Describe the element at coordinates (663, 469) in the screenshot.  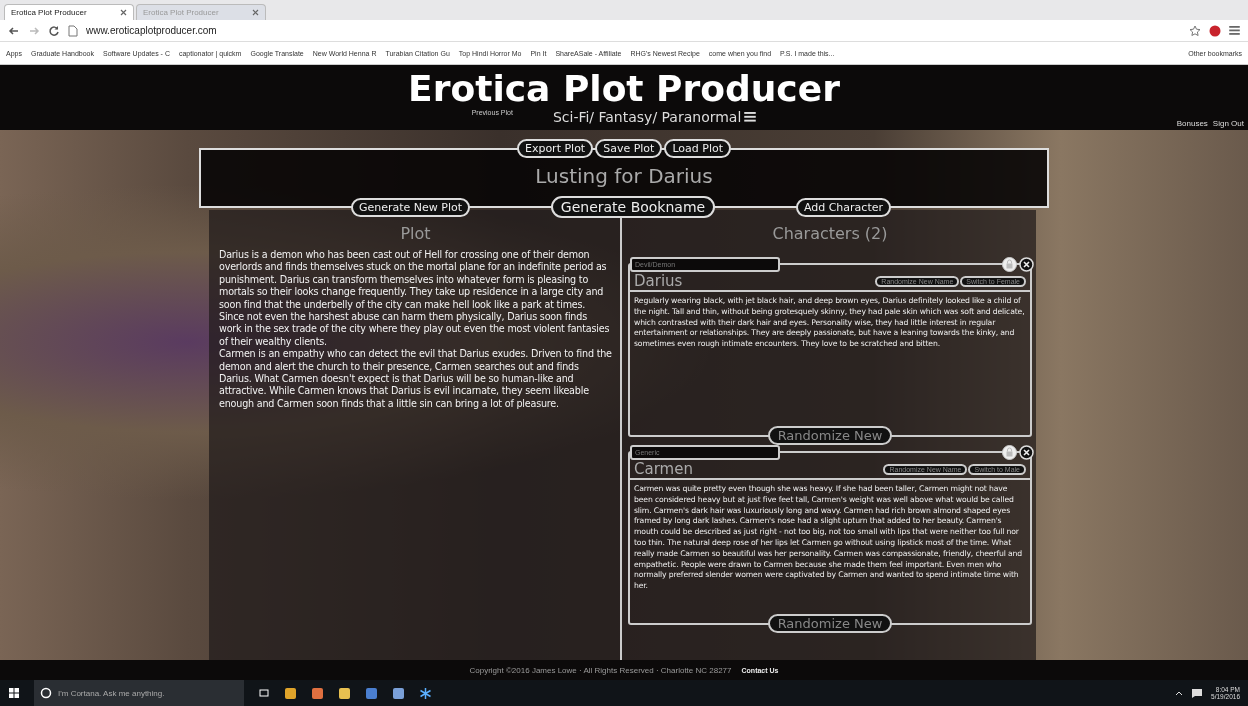
I see `character-name: Carmen` at that location.